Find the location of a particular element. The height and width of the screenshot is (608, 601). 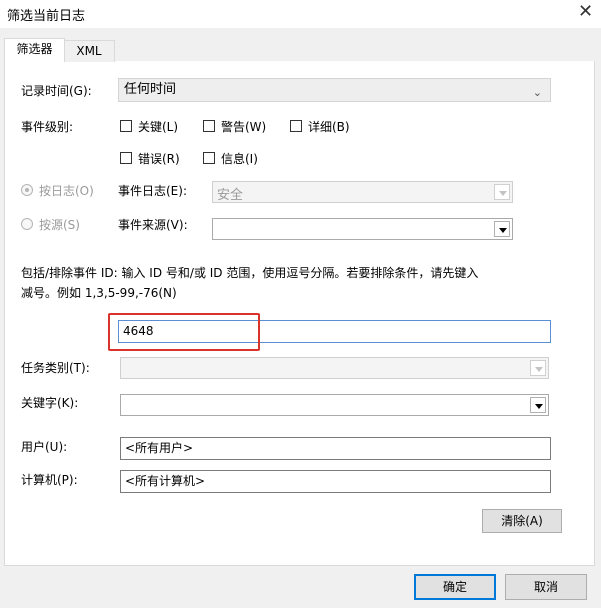

warning-checkbox is located at coordinates (209, 126).